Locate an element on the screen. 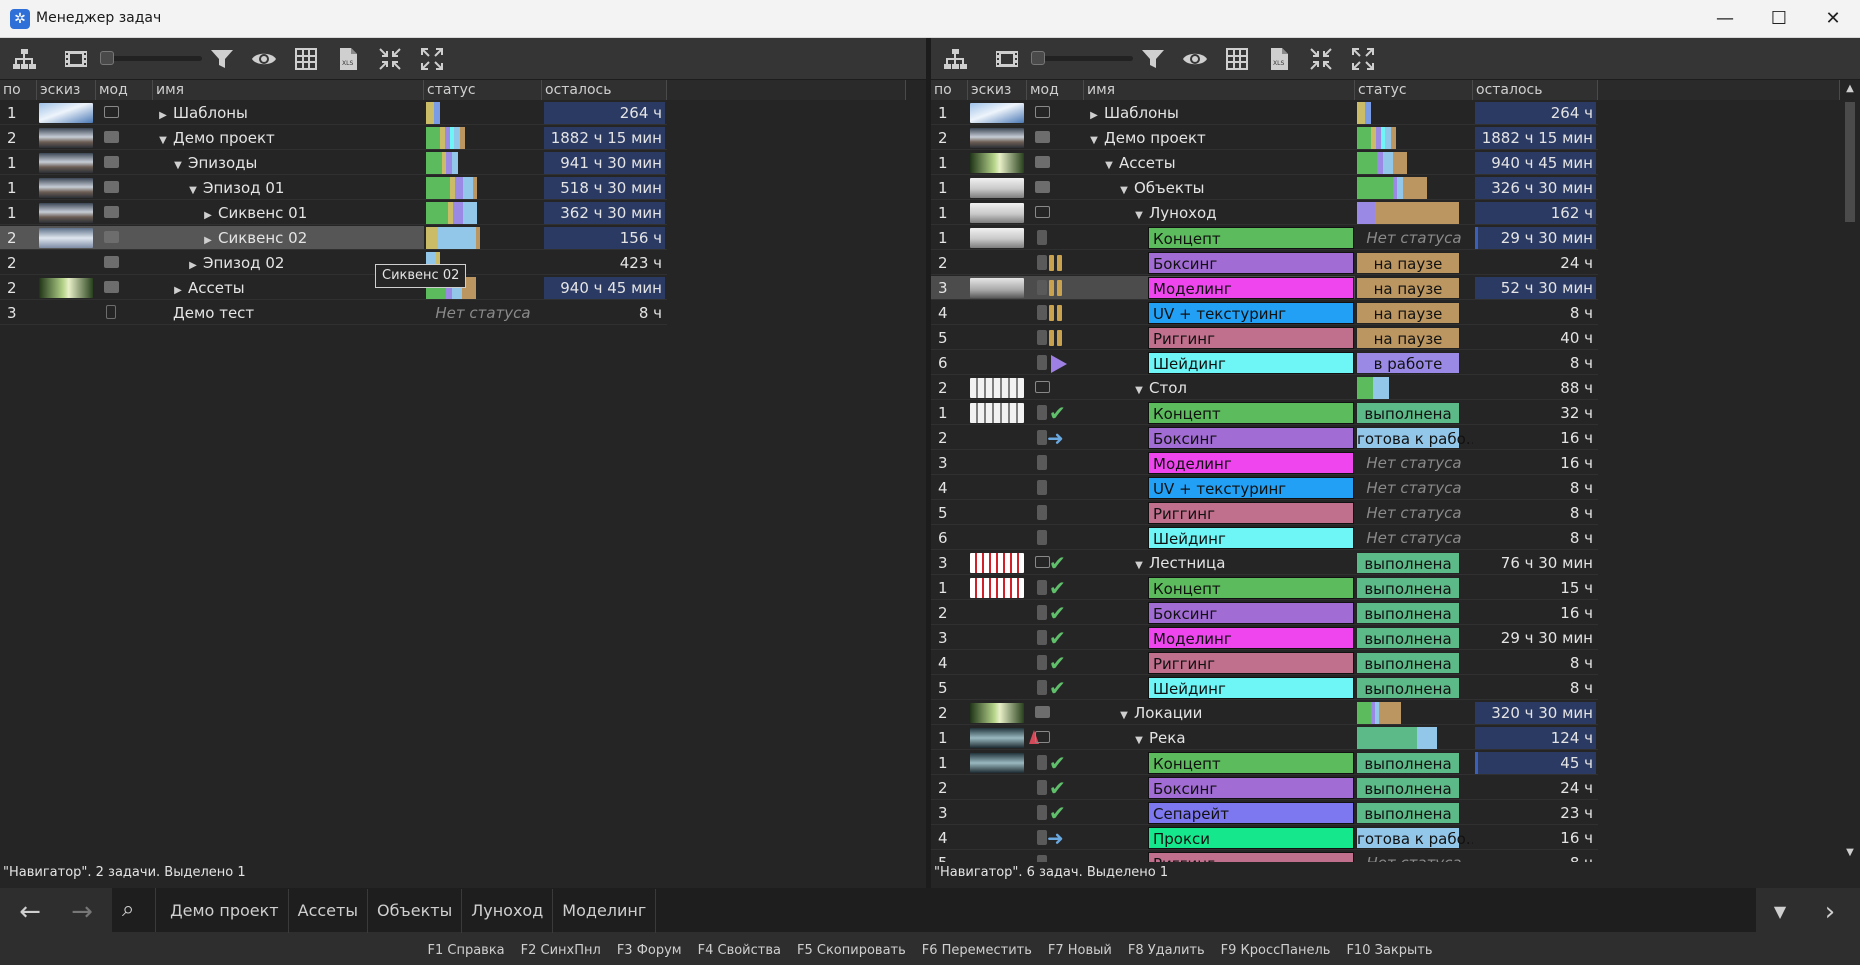 The width and height of the screenshot is (1860, 965). fkey-7: F7 Новый is located at coordinates (1080, 950).